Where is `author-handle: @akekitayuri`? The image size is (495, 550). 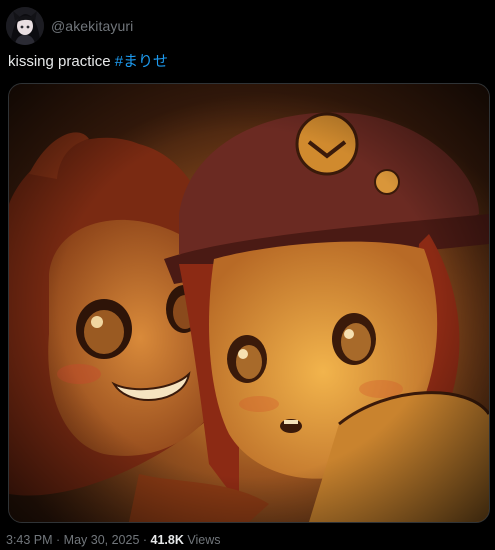 author-handle: @akekitayuri is located at coordinates (92, 26).